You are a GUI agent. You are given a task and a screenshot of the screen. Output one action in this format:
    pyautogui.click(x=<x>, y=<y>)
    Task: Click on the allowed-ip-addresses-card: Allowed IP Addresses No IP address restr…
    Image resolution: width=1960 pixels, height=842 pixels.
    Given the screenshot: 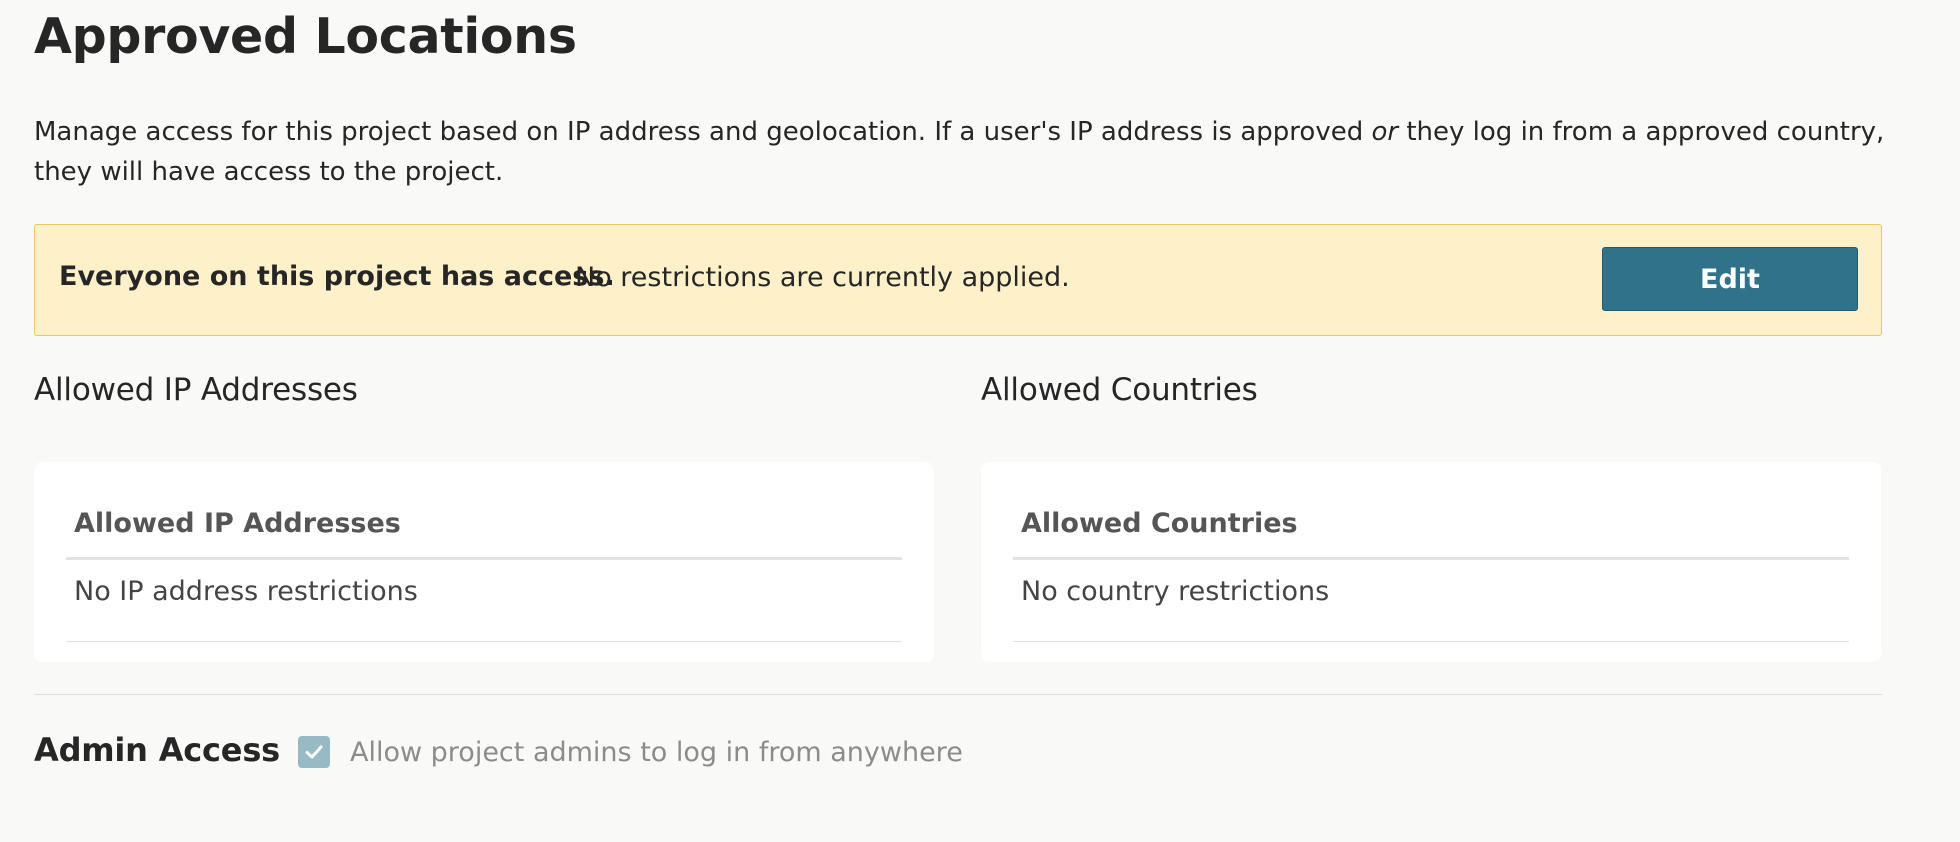 What is the action you would take?
    pyautogui.click(x=484, y=562)
    